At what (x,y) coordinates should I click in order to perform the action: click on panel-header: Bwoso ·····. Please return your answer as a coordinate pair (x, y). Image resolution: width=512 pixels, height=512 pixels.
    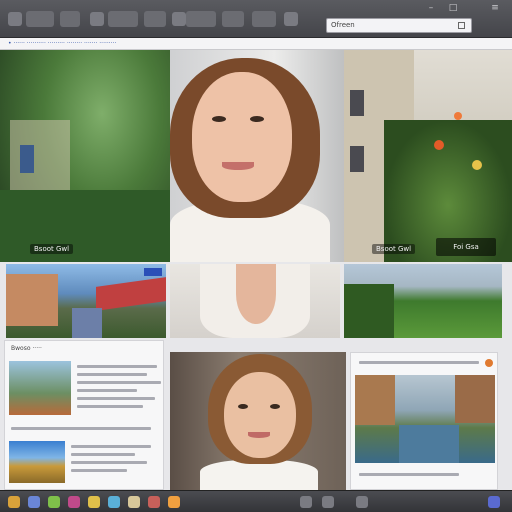
    Looking at the image, I should click on (26, 348).